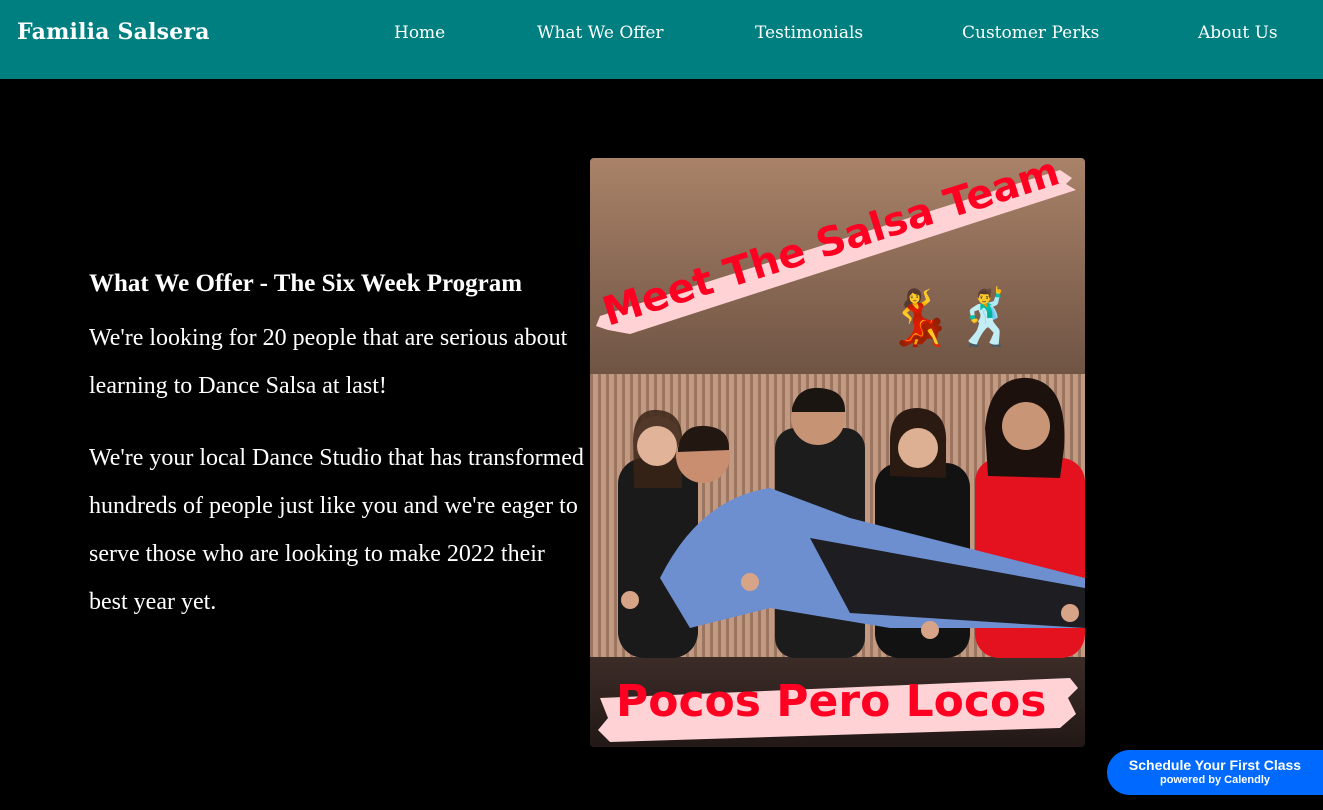 Image resolution: width=1323 pixels, height=810 pixels. What do you see at coordinates (831, 701) in the screenshot?
I see `bottom-banner-text: Pocos Pero Locos` at bounding box center [831, 701].